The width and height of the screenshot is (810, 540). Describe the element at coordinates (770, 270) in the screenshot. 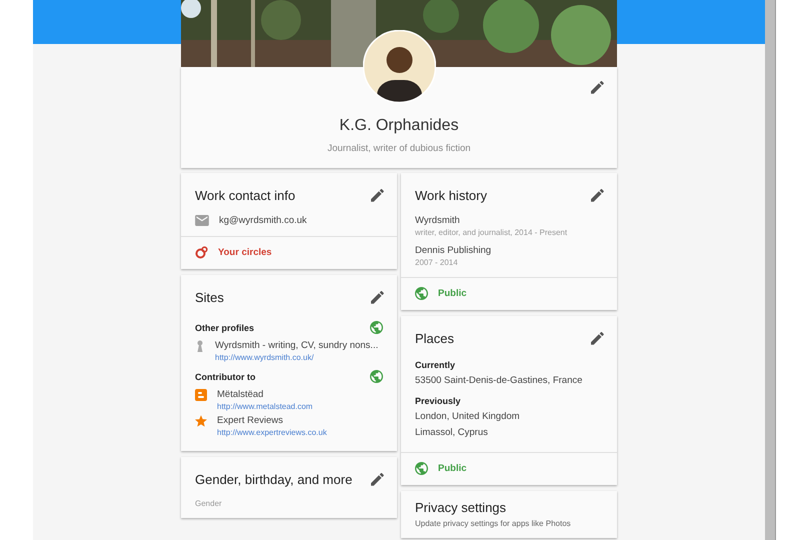

I see `scrollbar` at that location.